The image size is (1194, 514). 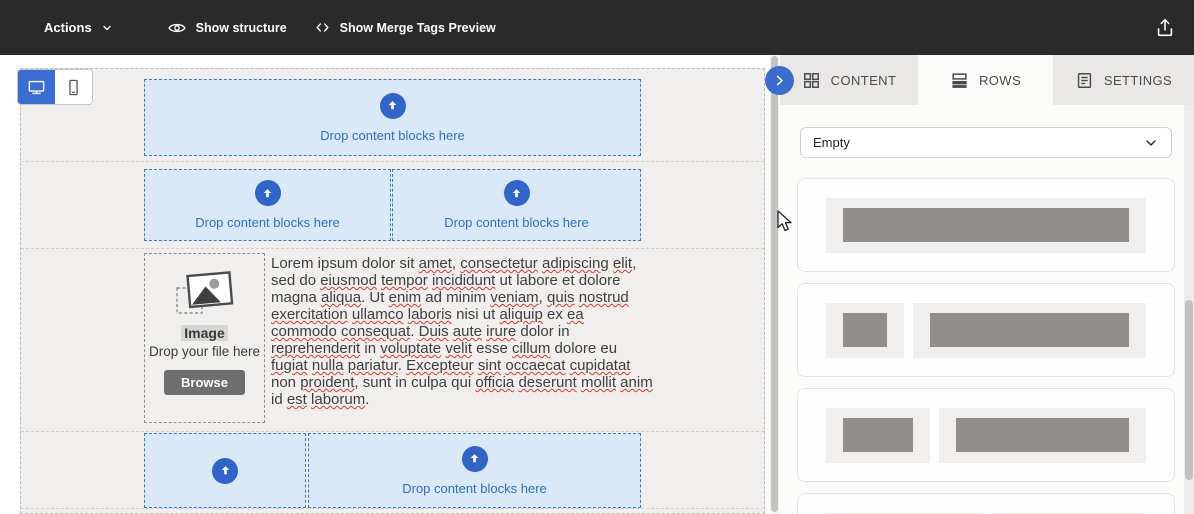 I want to click on row-category-selected-value: Empty, so click(x=831, y=142).